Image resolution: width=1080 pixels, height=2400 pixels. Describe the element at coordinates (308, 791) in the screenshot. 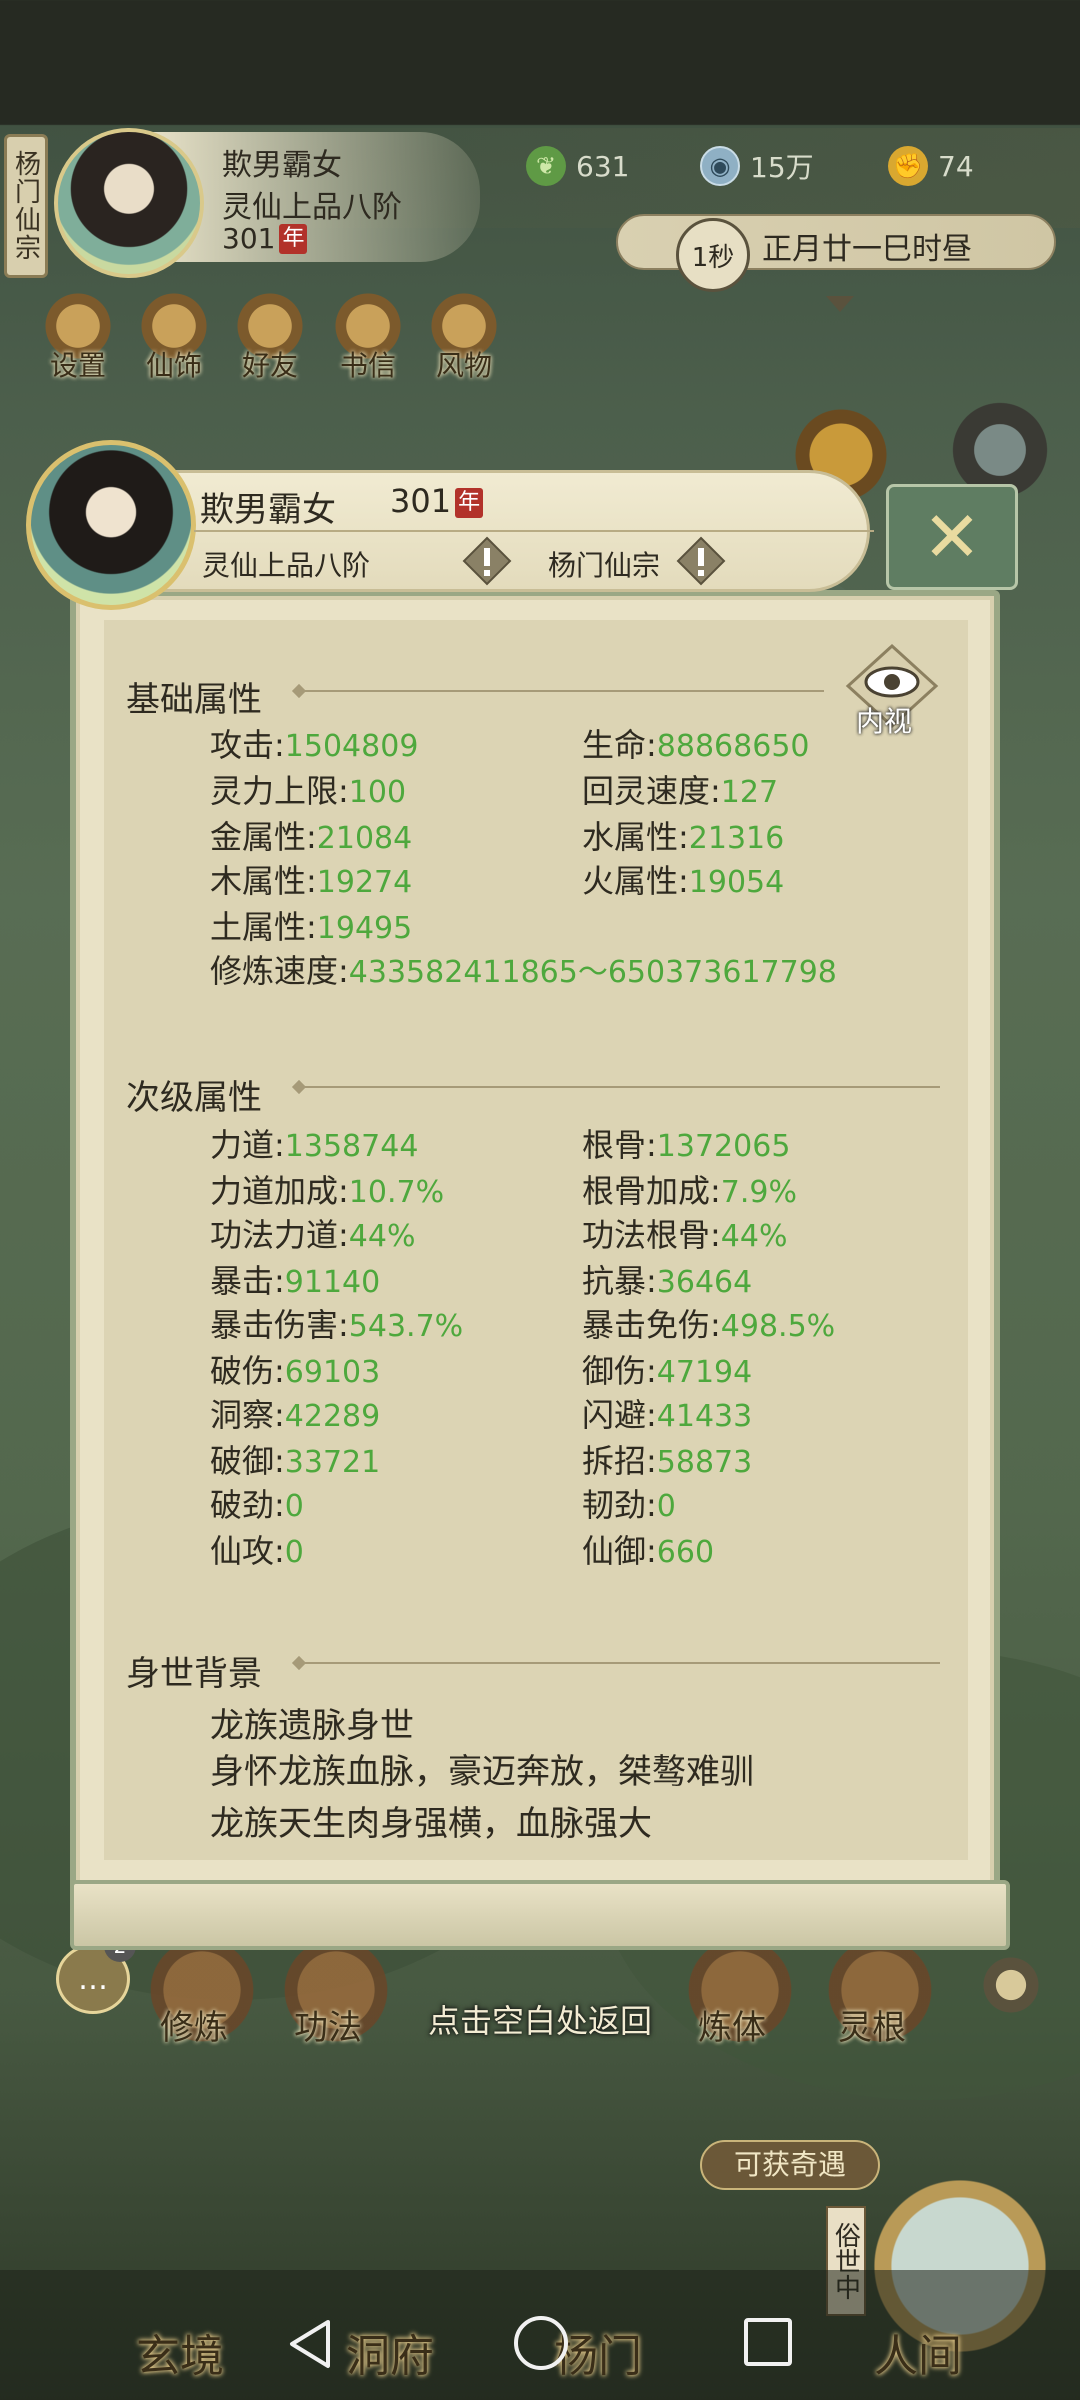

I see `attr-mana-cap: 灵力上限:100` at that location.